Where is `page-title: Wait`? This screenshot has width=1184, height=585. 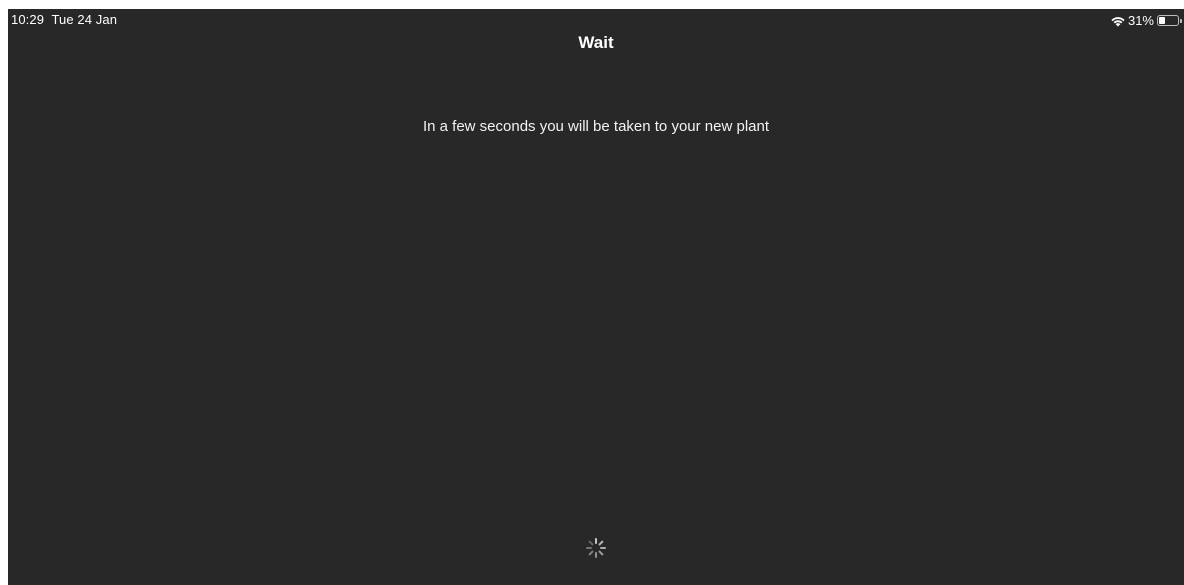 page-title: Wait is located at coordinates (596, 42).